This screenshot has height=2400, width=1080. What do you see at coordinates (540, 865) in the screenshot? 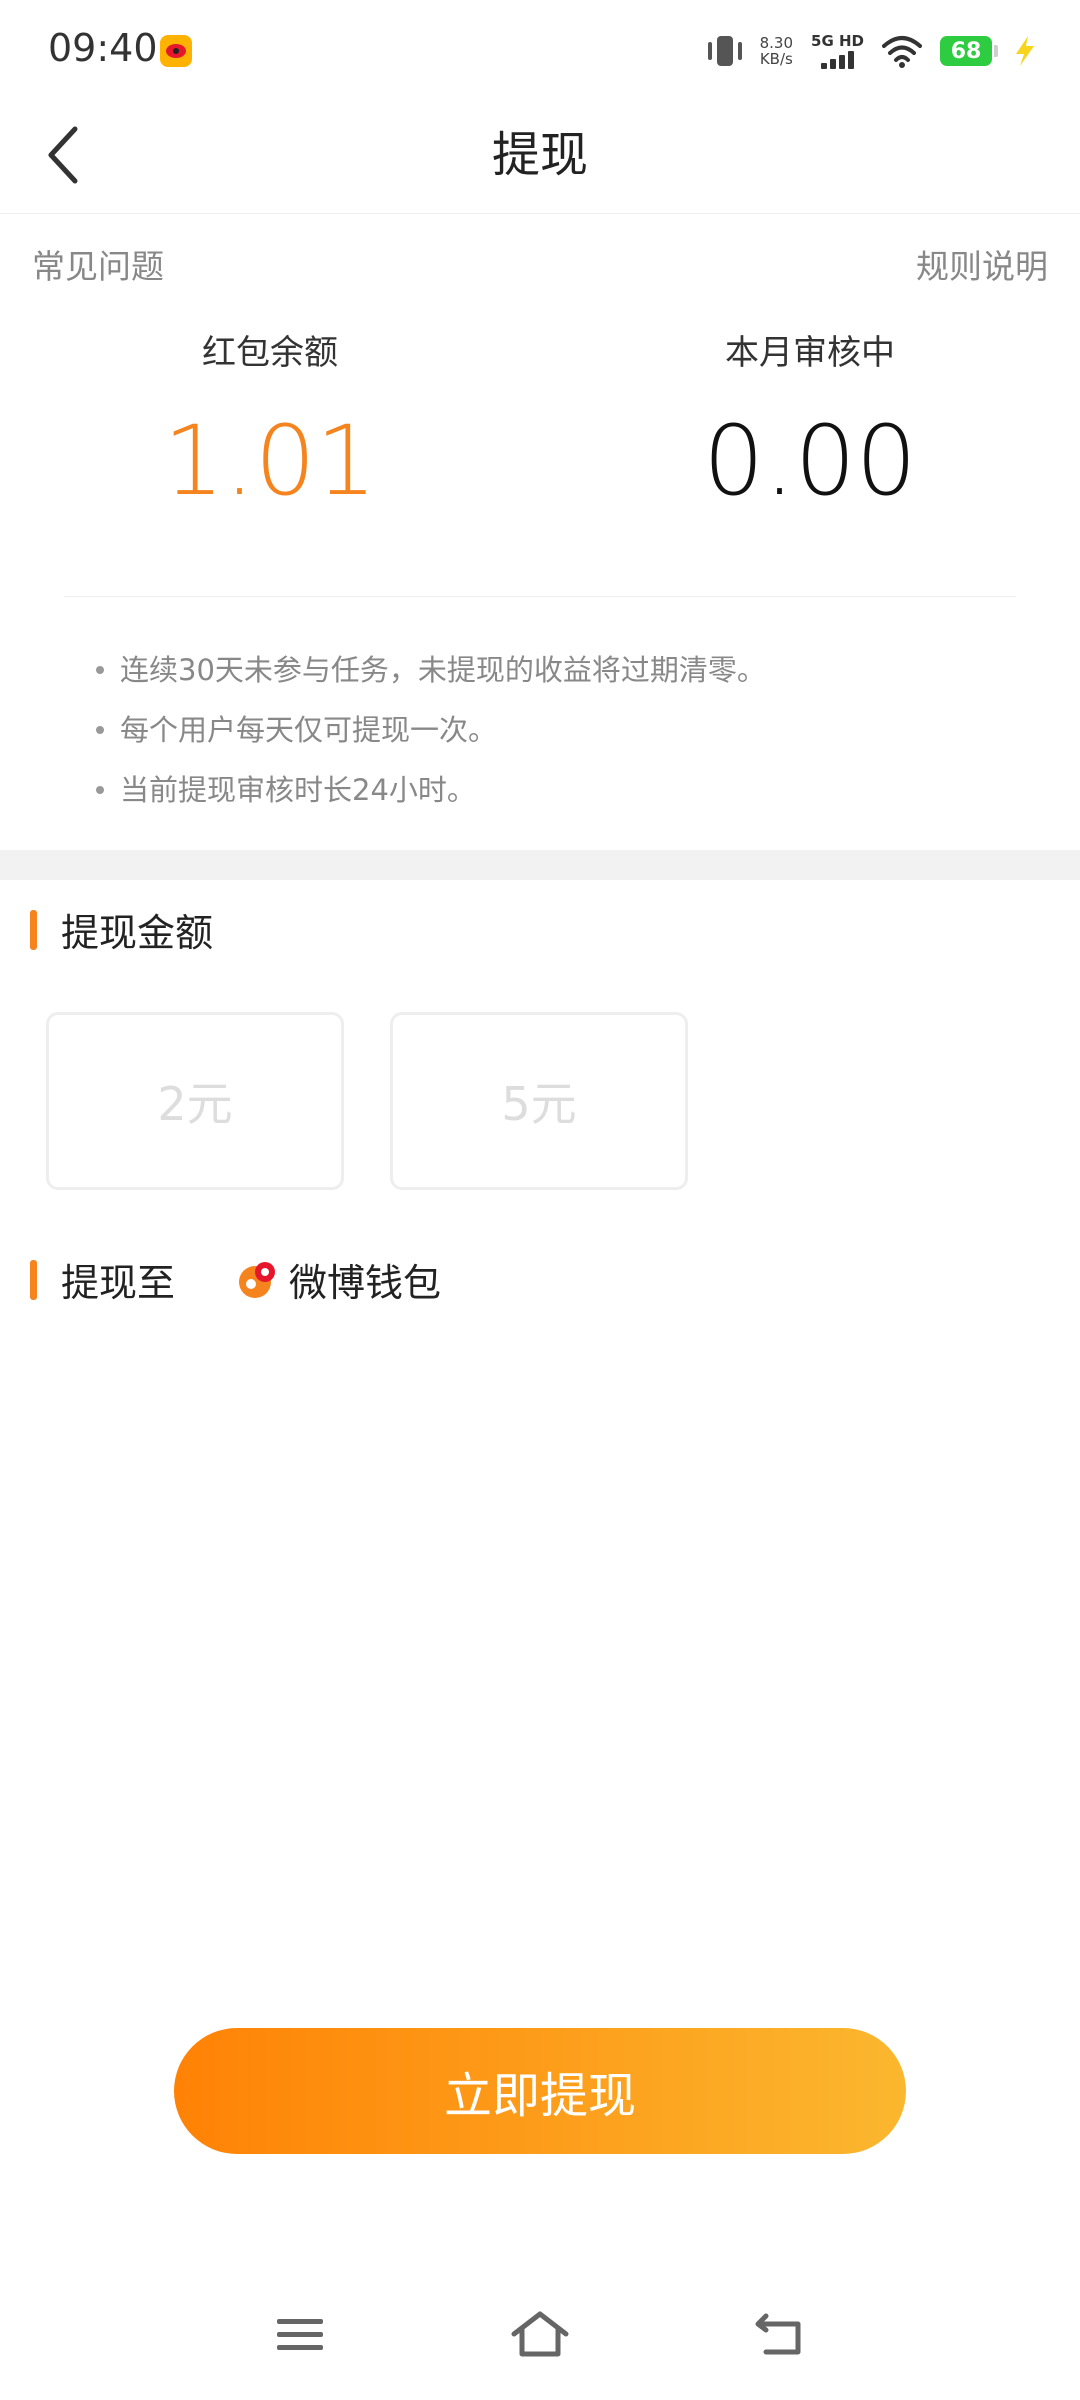
I see `section-separator` at bounding box center [540, 865].